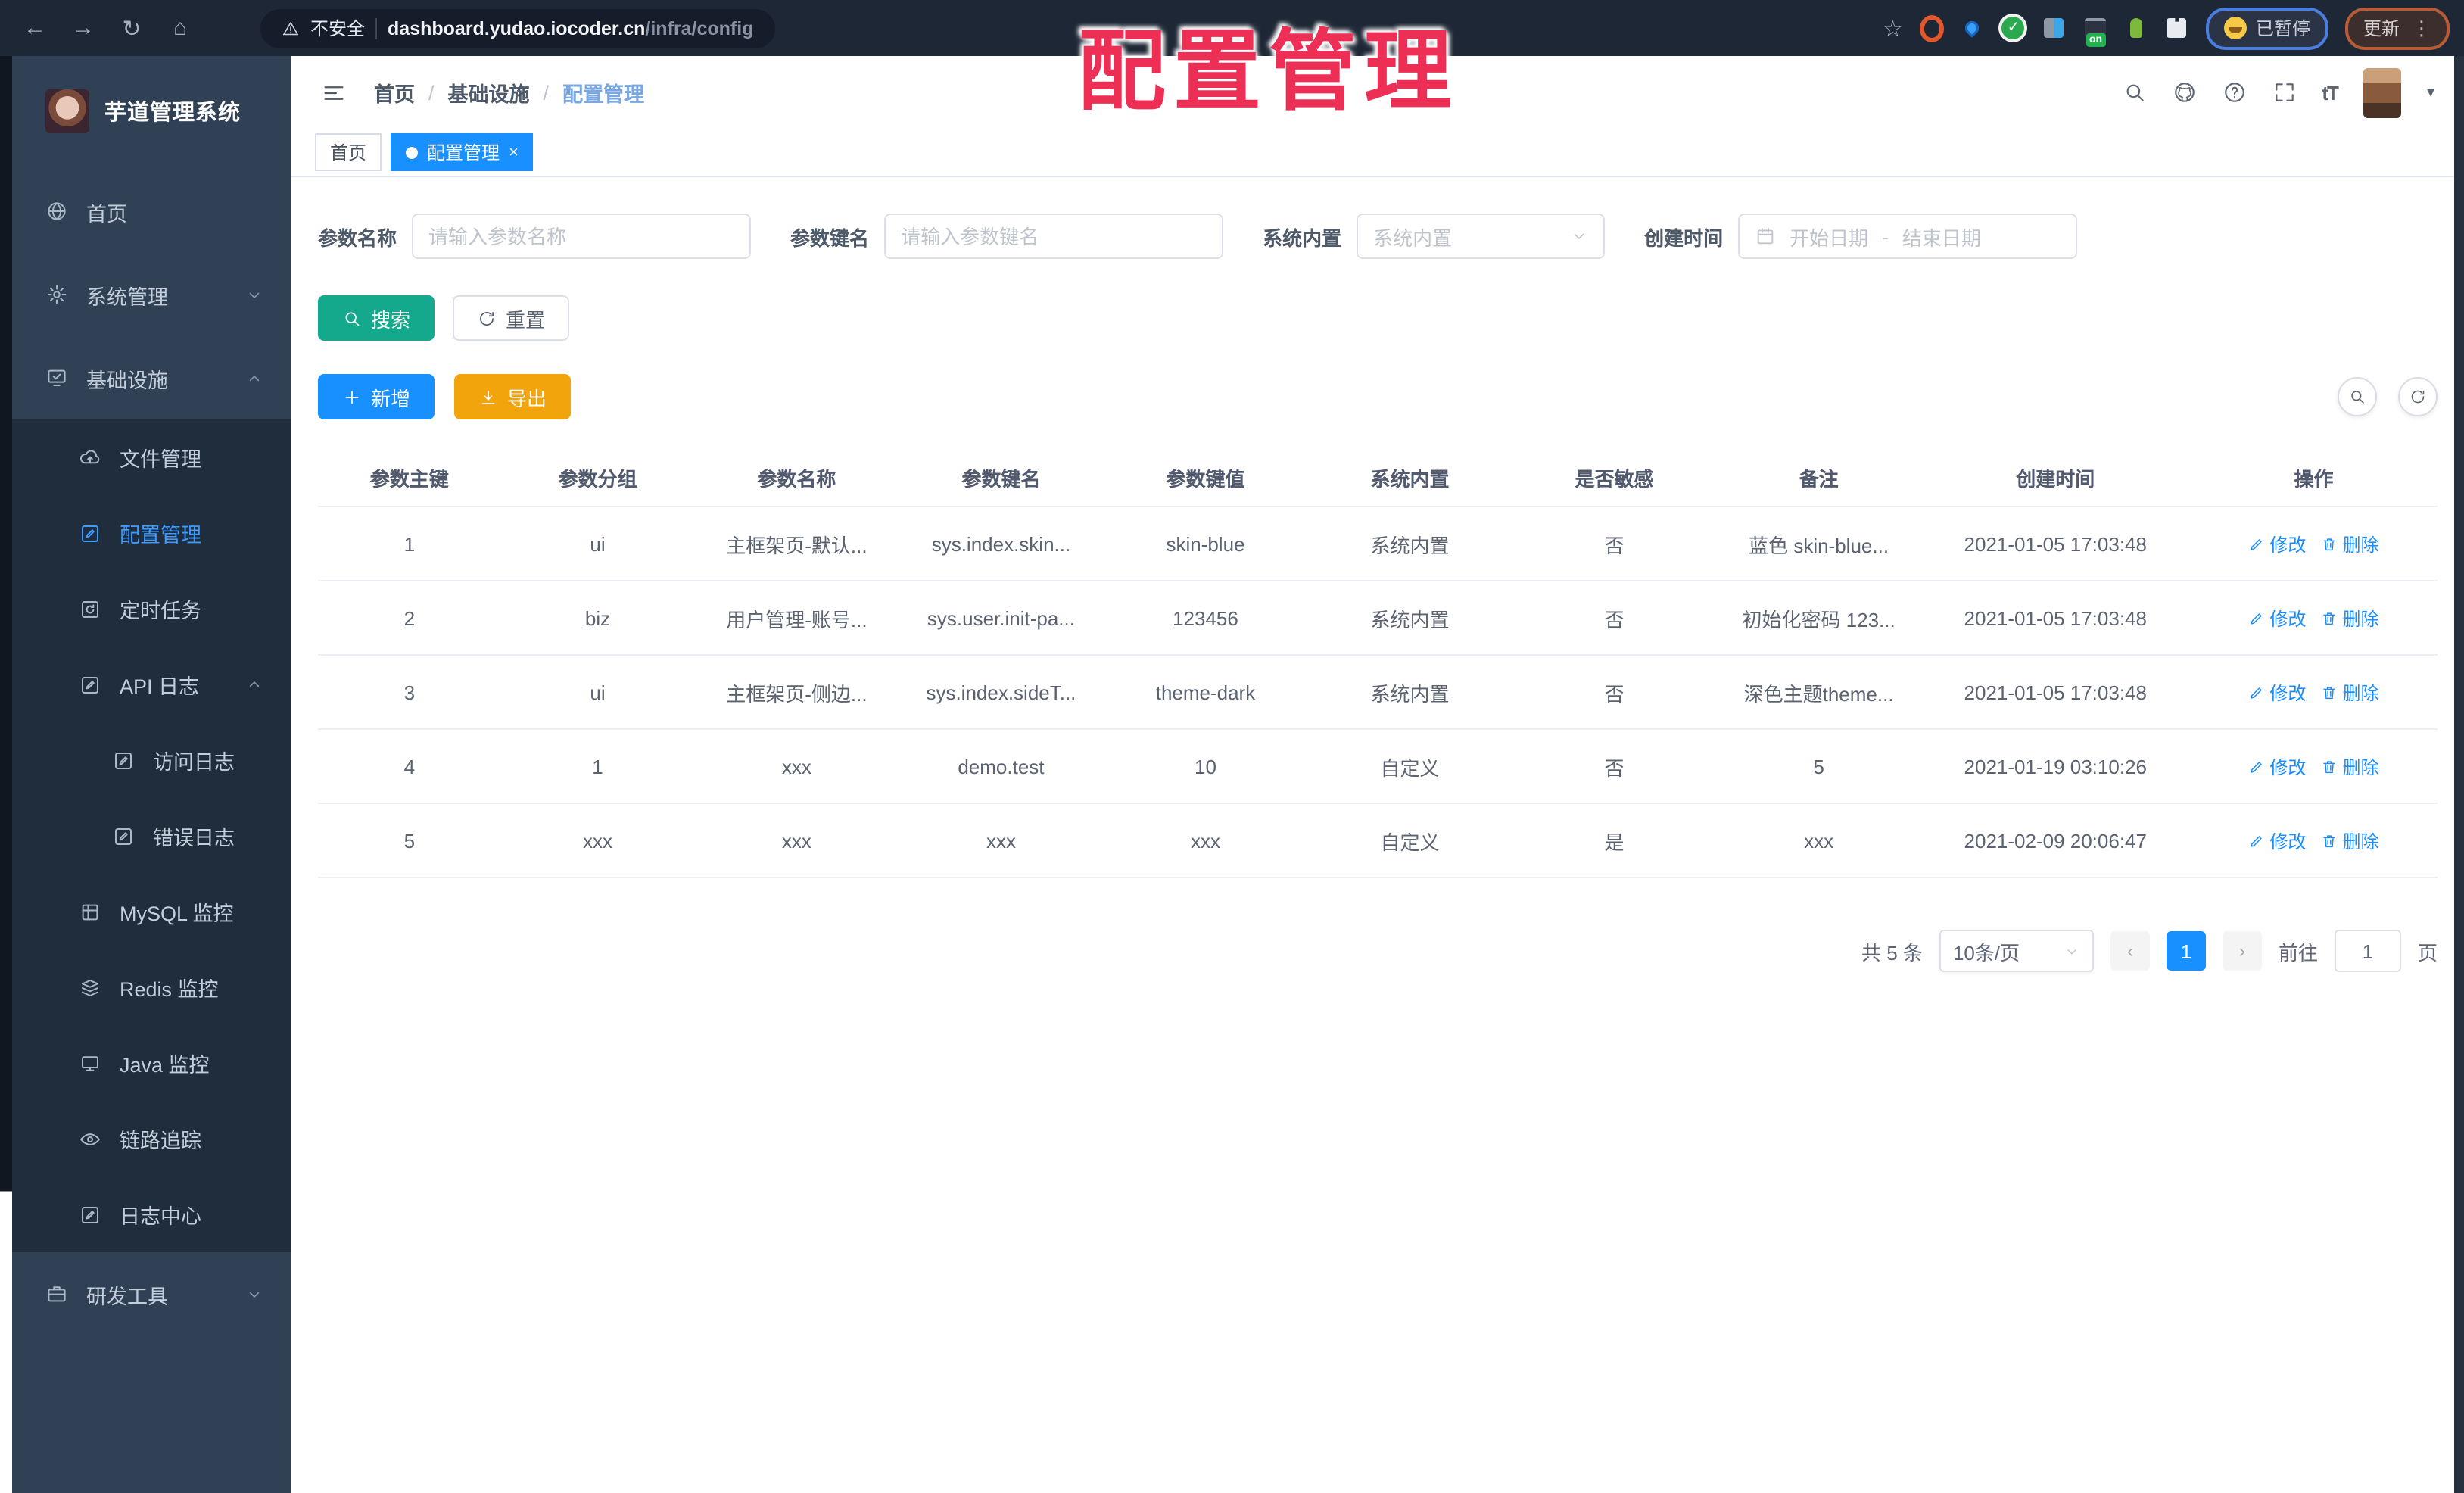  Describe the element at coordinates (1481, 237) in the screenshot. I see `builtin-select: 系统内置` at that location.